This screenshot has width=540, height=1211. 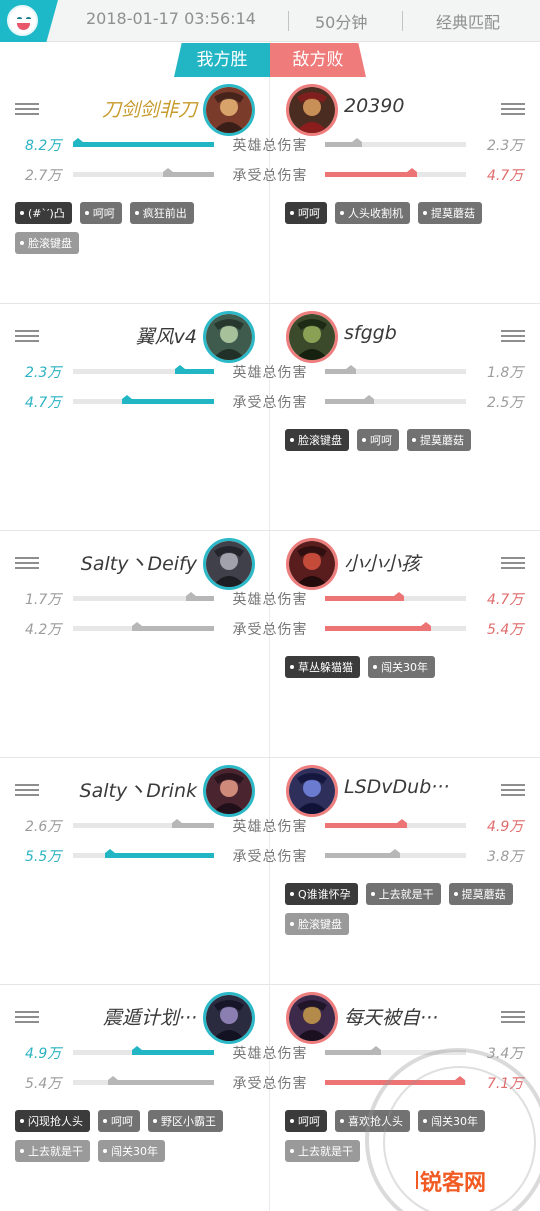 I want to click on player-name: 小小小孩, so click(x=382, y=562).